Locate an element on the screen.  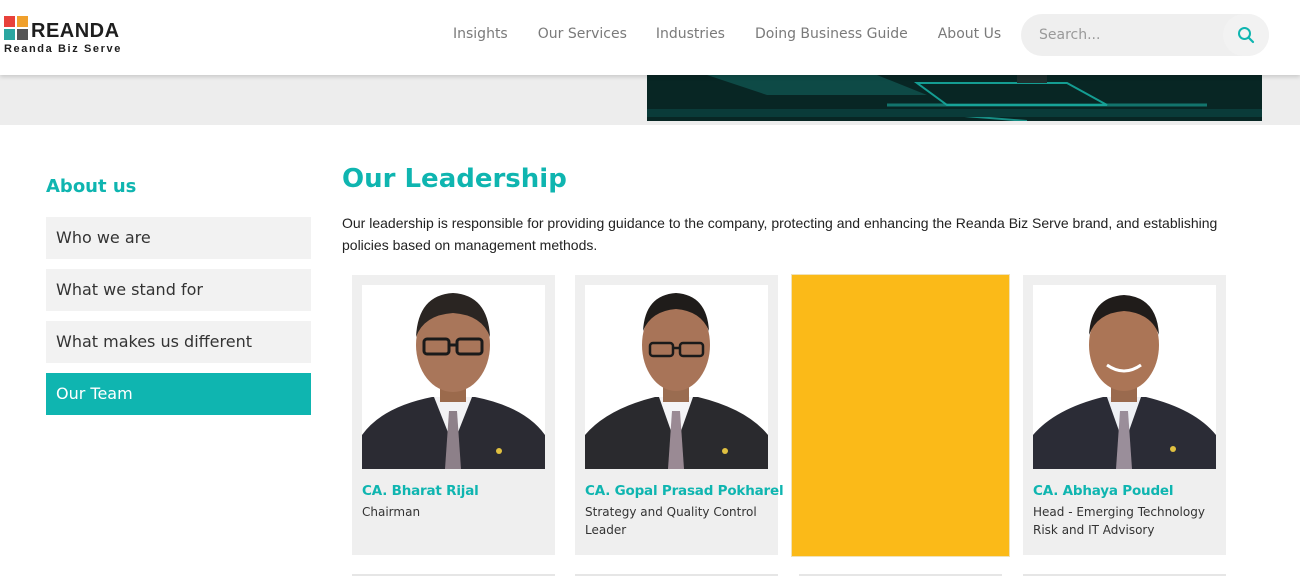
leader-role: Strategy and Quality Control Leader is located at coordinates (671, 521).